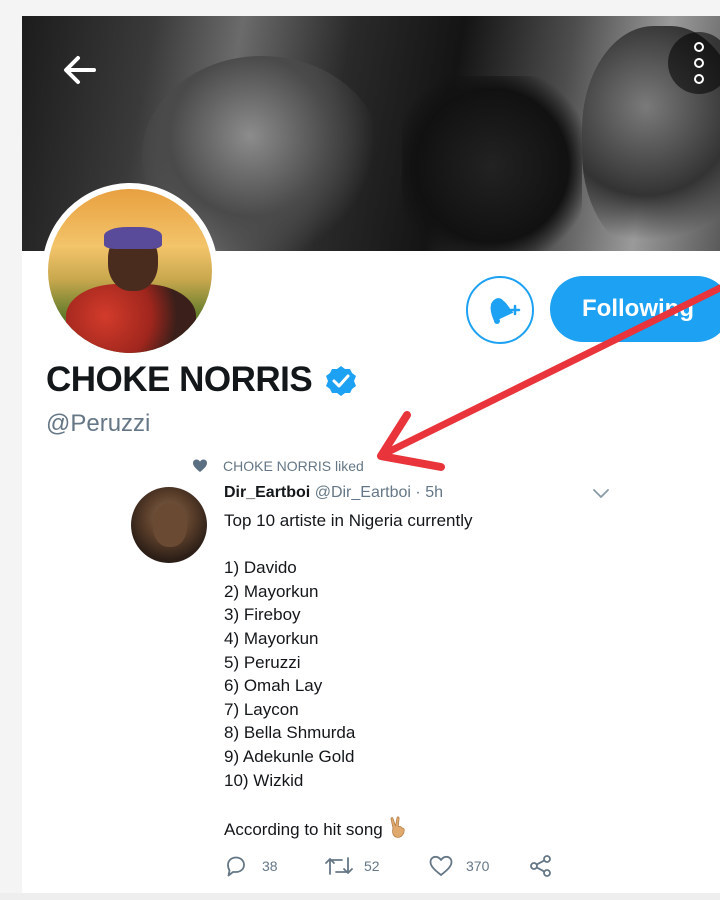 Image resolution: width=720 pixels, height=900 pixels. I want to click on tweet-header: Dir_Eartboi @Dir_Eartboi · 5h, so click(333, 493).